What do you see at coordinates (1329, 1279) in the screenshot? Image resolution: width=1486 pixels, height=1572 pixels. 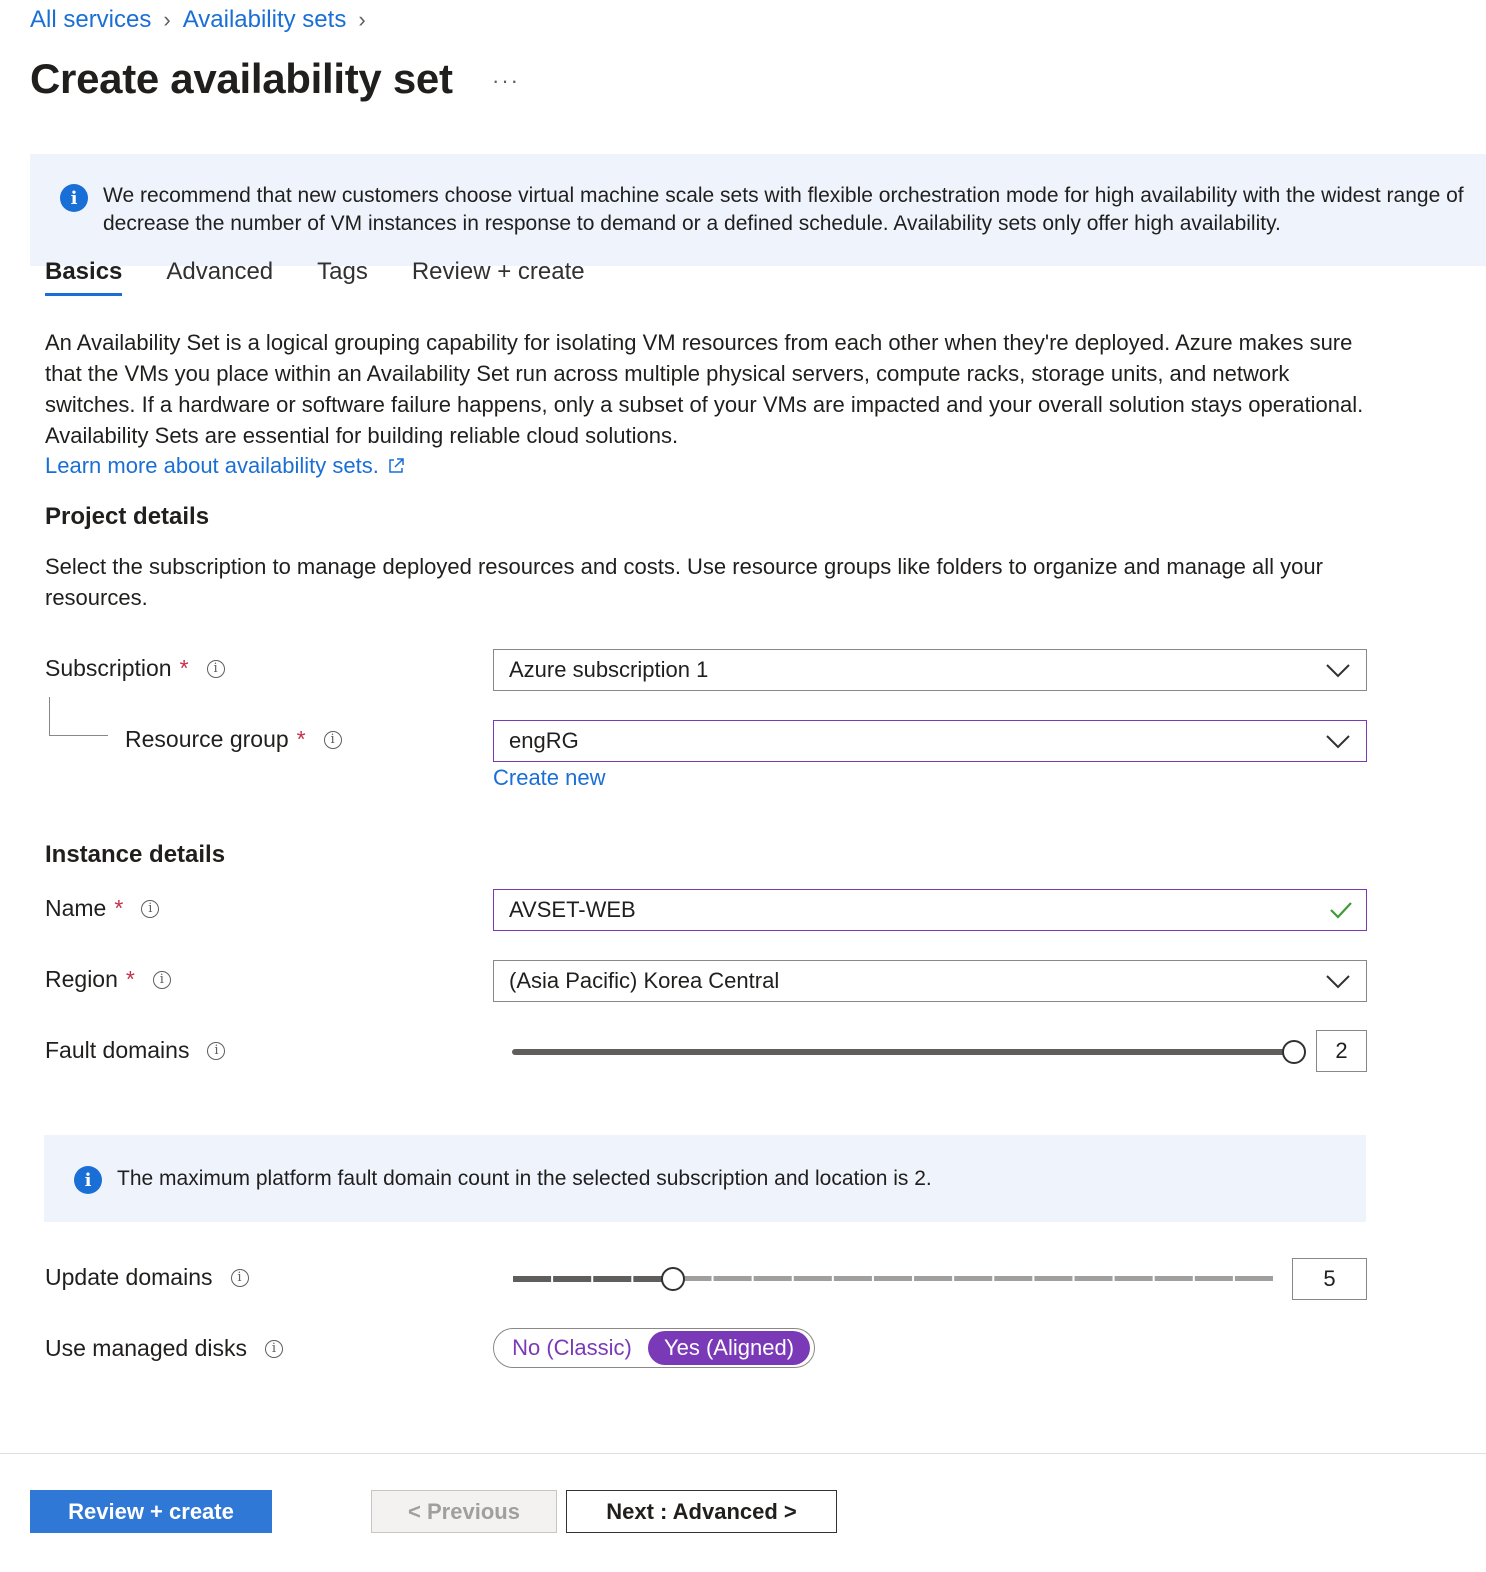 I see `update-domains-value: 5` at bounding box center [1329, 1279].